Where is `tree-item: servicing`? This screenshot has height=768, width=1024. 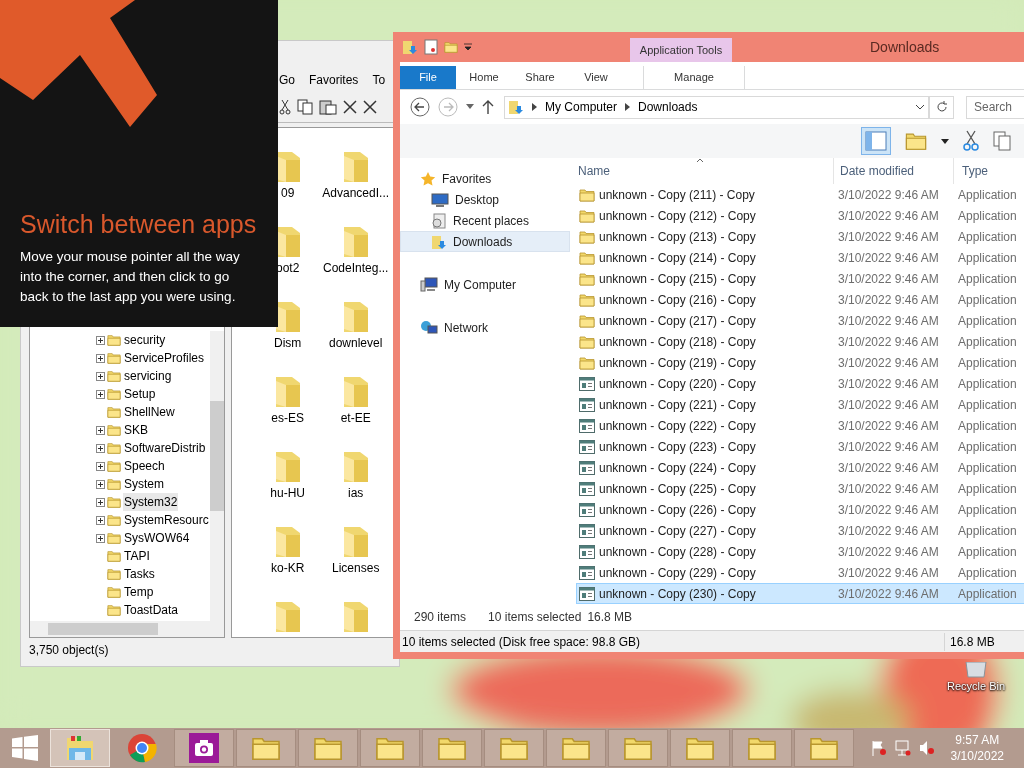 tree-item: servicing is located at coordinates (148, 376).